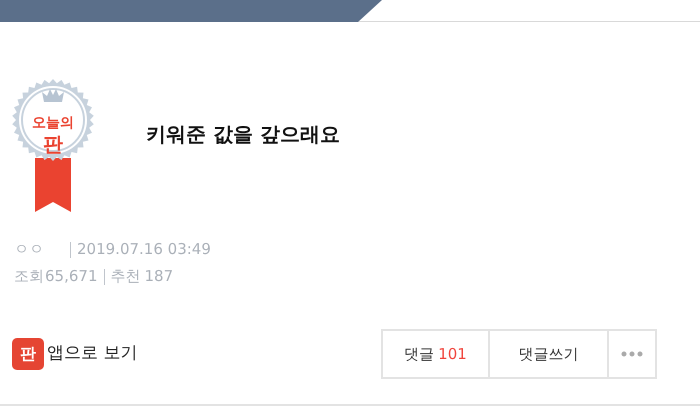 The image size is (700, 418). Describe the element at coordinates (632, 354) in the screenshot. I see `more-icon` at that location.